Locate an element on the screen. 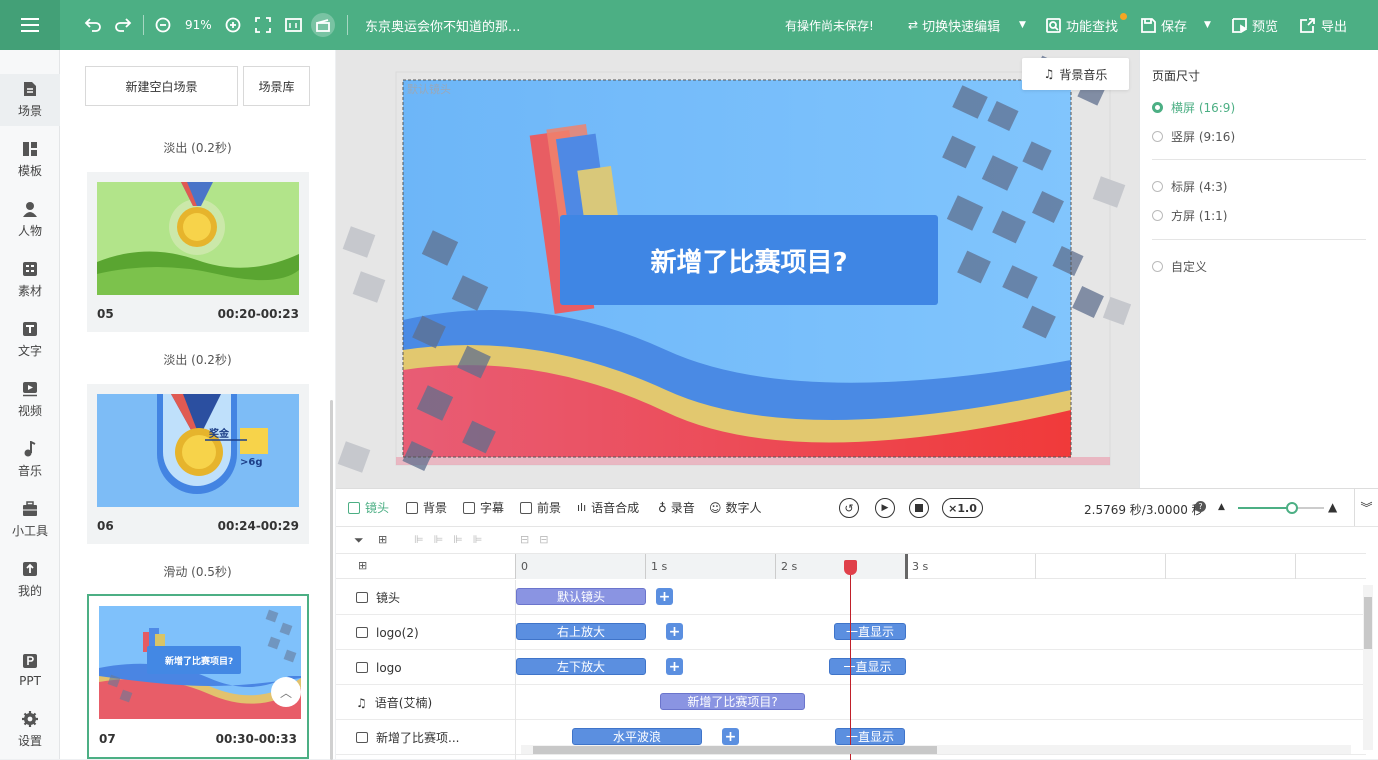  export-button: 导出 is located at coordinates (1323, 25).